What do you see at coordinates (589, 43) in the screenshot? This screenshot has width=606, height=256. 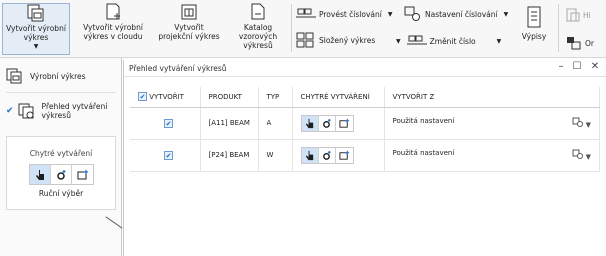 I see `or-cut-label: Or` at bounding box center [589, 43].